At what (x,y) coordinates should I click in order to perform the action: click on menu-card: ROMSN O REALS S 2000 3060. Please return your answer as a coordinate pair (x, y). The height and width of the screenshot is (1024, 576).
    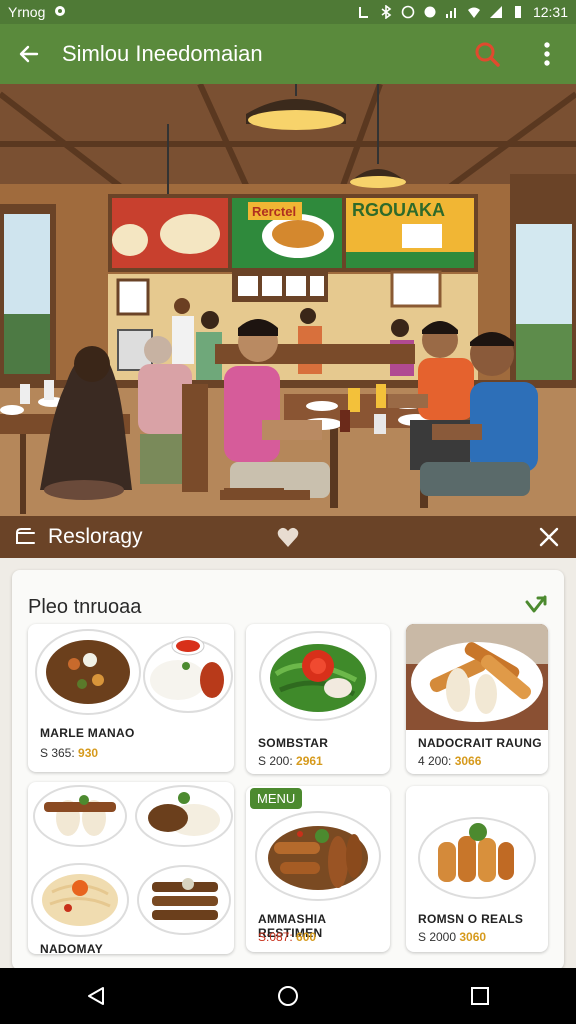
    Looking at the image, I should click on (477, 869).